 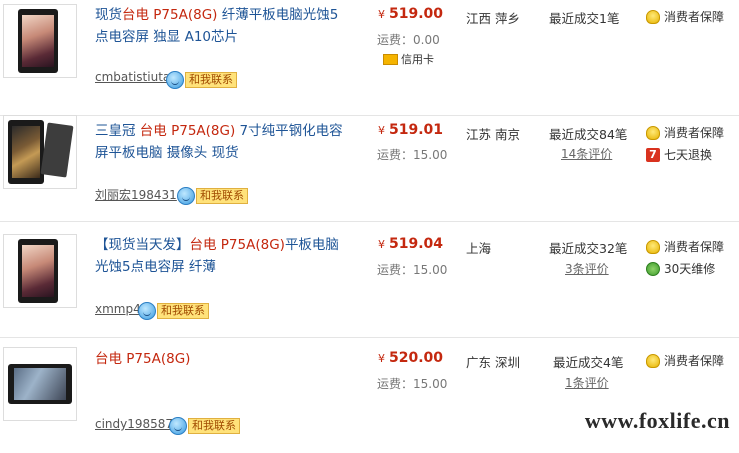 What do you see at coordinates (408, 59) in the screenshot?
I see `credit-card-badge: 信用卡` at bounding box center [408, 59].